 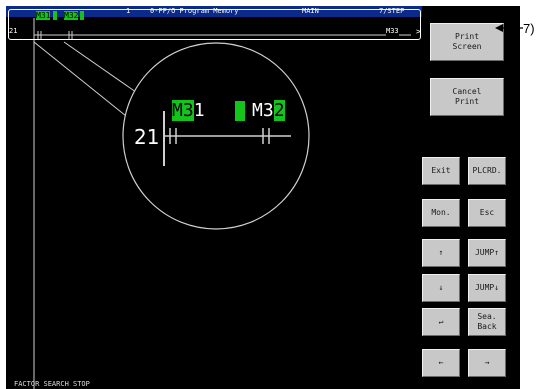 What do you see at coordinates (441, 363) in the screenshot?
I see `left-arrow-button: ←` at bounding box center [441, 363].